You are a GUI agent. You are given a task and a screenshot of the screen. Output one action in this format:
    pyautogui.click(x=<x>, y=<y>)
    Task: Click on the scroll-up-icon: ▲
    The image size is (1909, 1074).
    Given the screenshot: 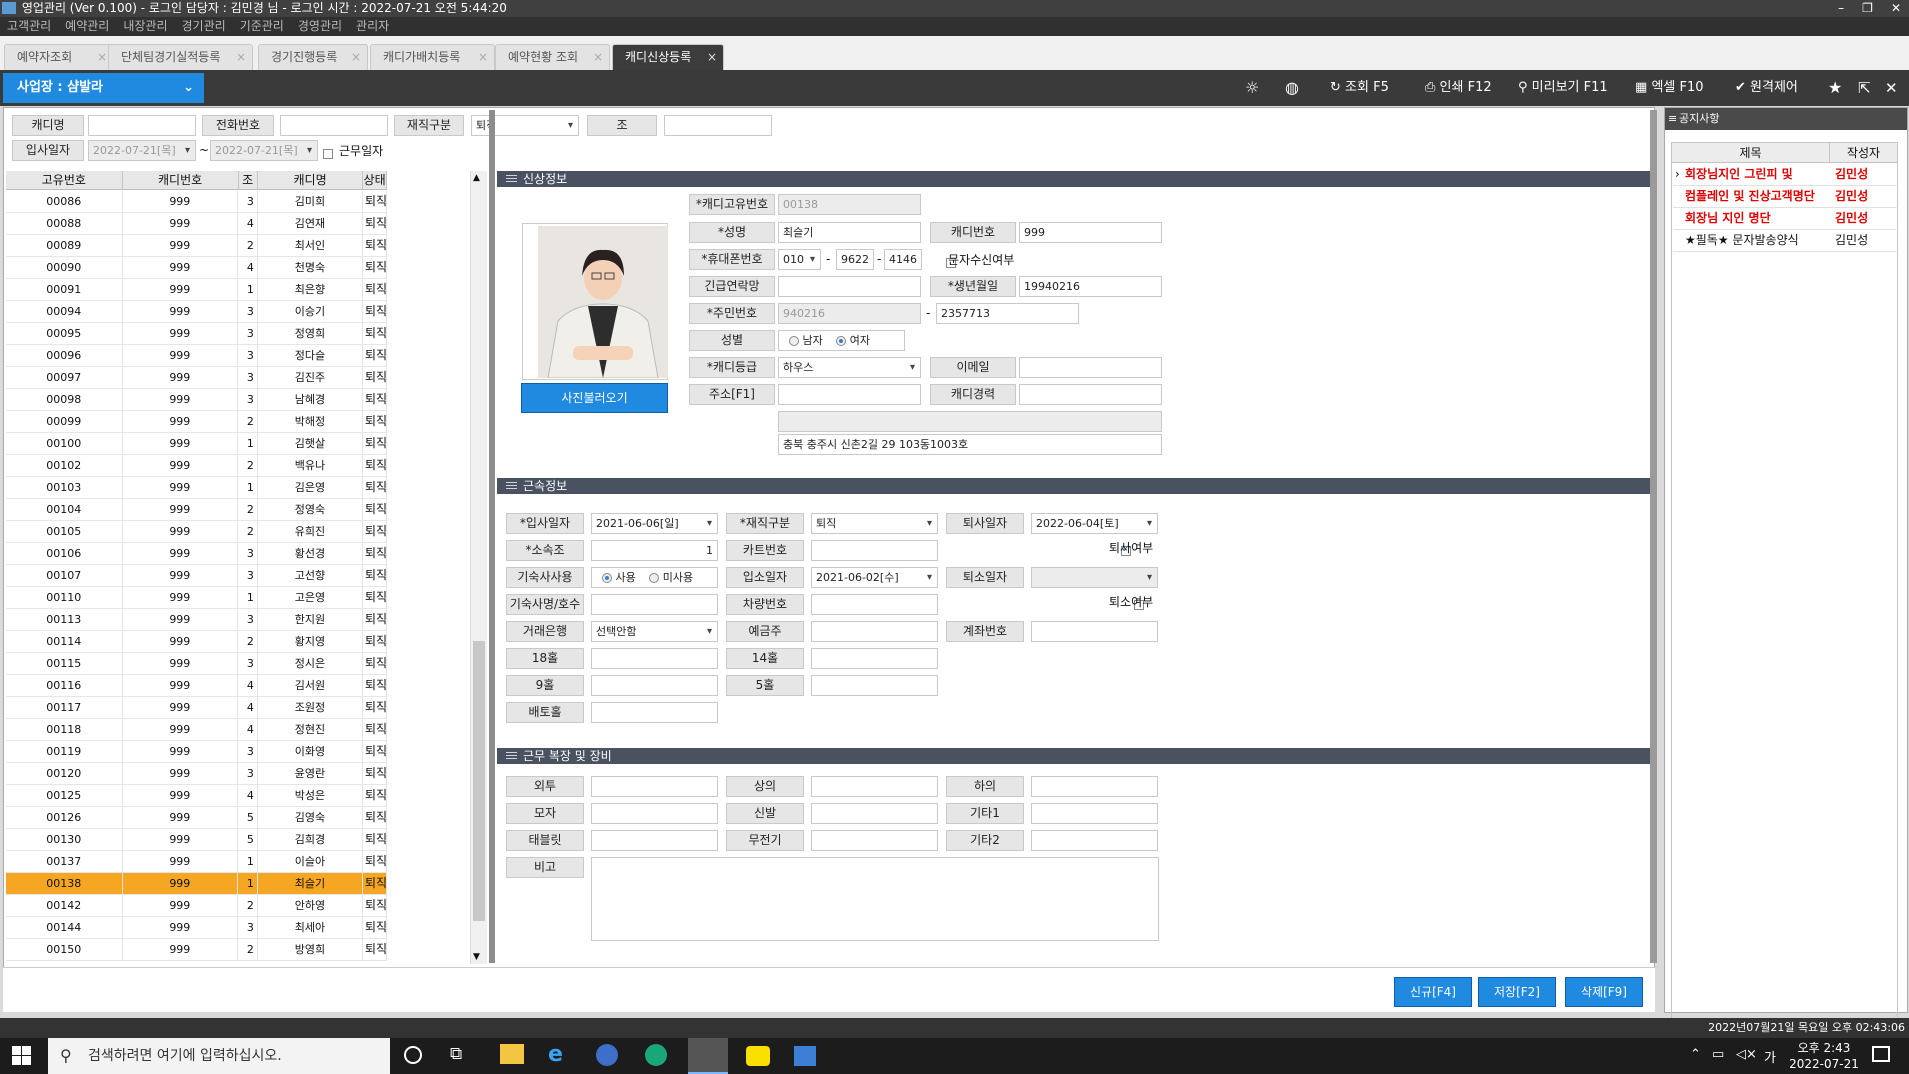 What is the action you would take?
    pyautogui.click(x=476, y=178)
    